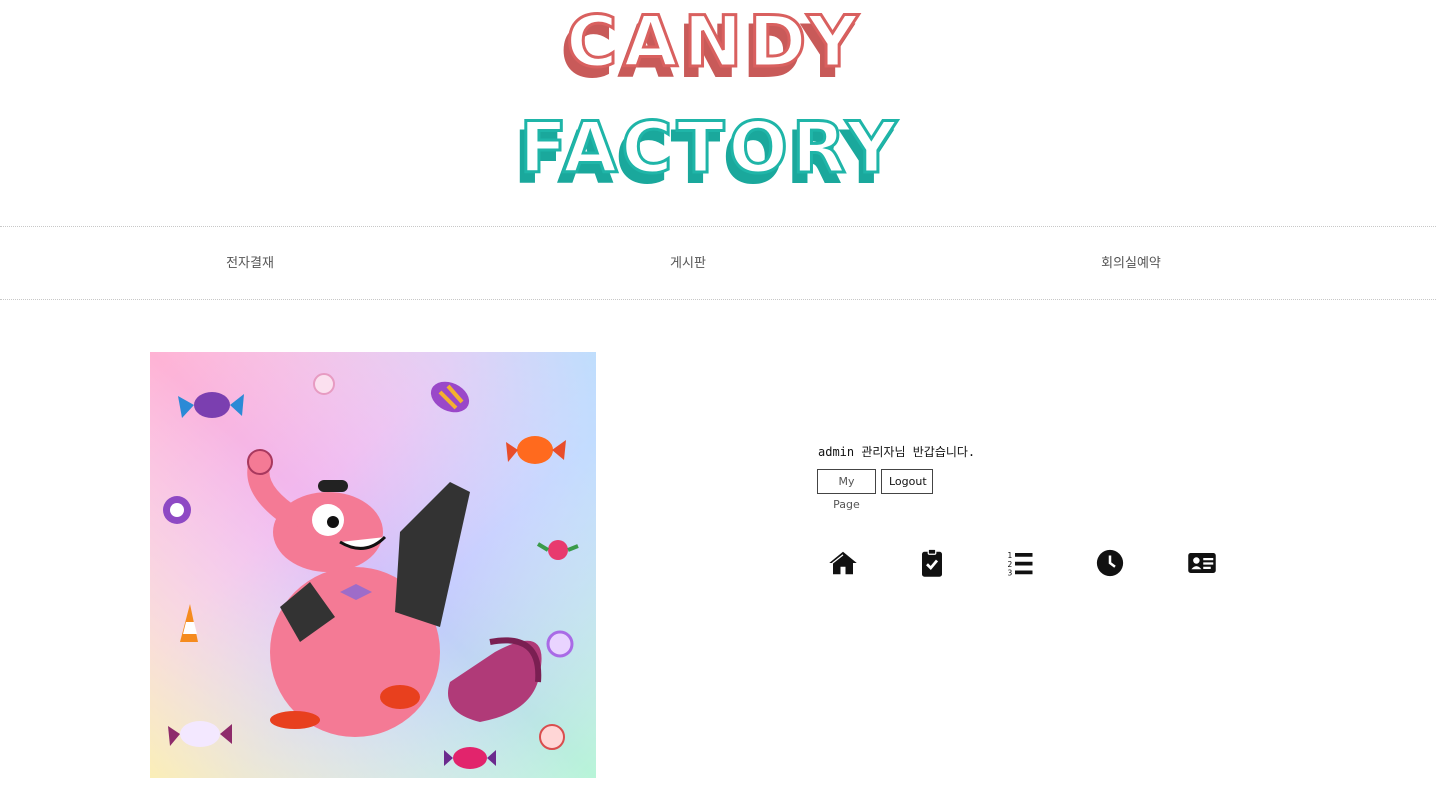 The image size is (1436, 803). Describe the element at coordinates (1202, 563) in the screenshot. I see `address-card-icon` at that location.